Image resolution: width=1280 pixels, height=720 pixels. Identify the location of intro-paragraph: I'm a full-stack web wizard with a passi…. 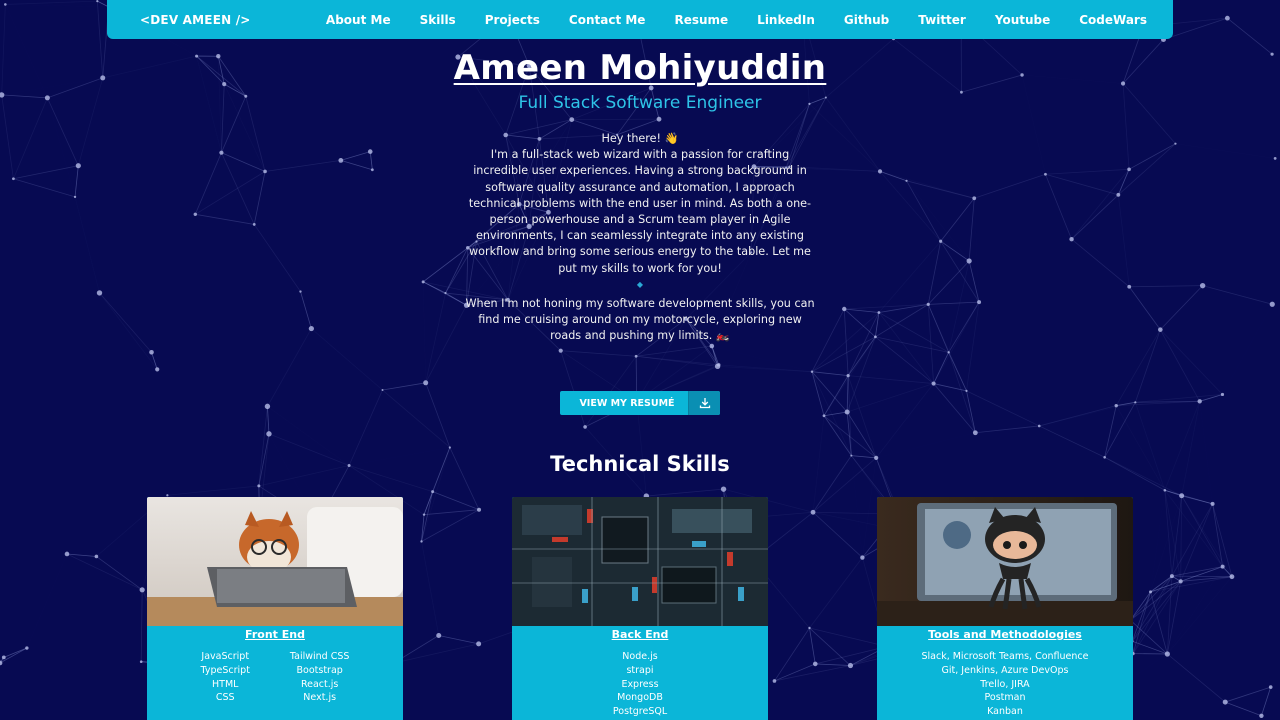
(640, 211).